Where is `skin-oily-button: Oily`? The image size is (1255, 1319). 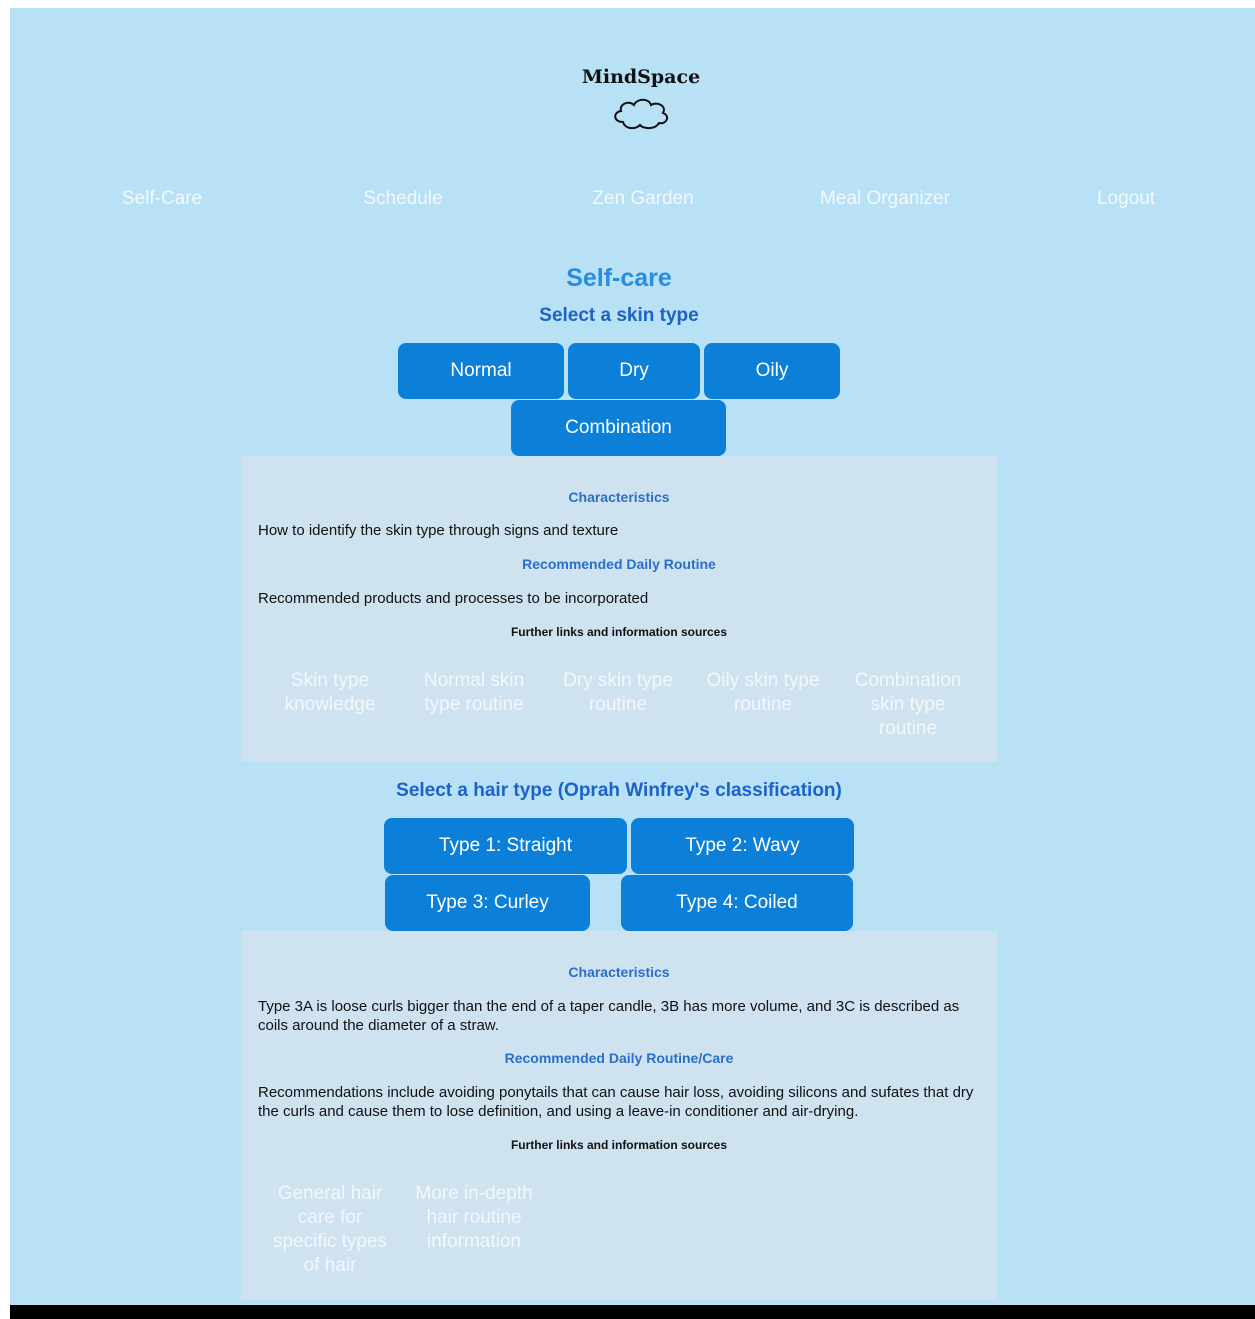
skin-oily-button: Oily is located at coordinates (772, 371).